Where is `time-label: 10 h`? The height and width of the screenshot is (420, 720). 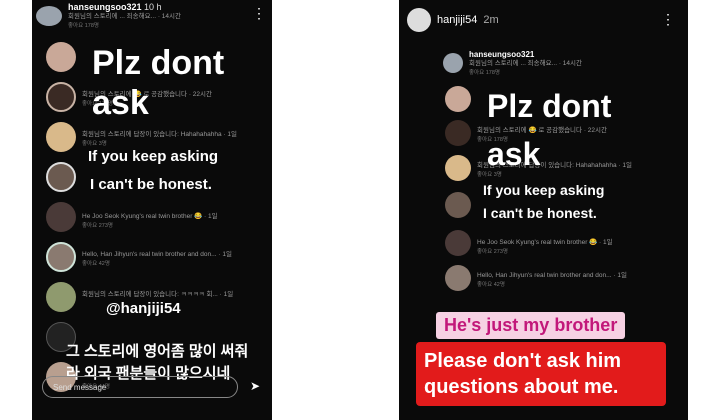 time-label: 10 h is located at coordinates (153, 7).